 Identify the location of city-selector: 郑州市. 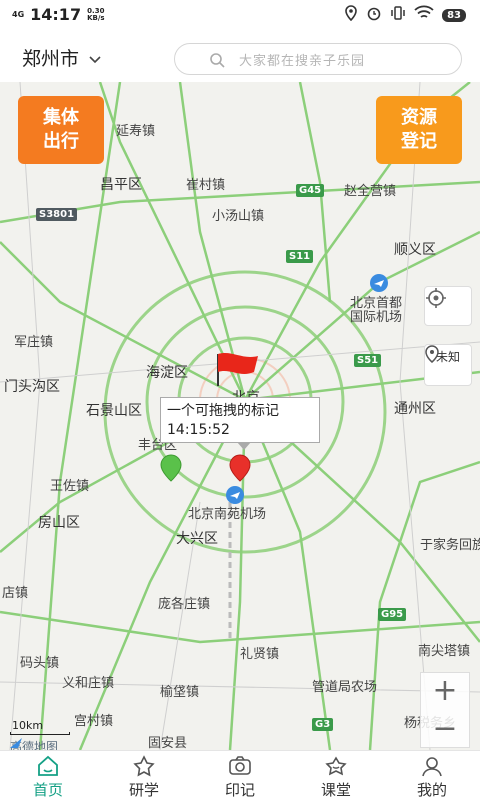
(61, 57).